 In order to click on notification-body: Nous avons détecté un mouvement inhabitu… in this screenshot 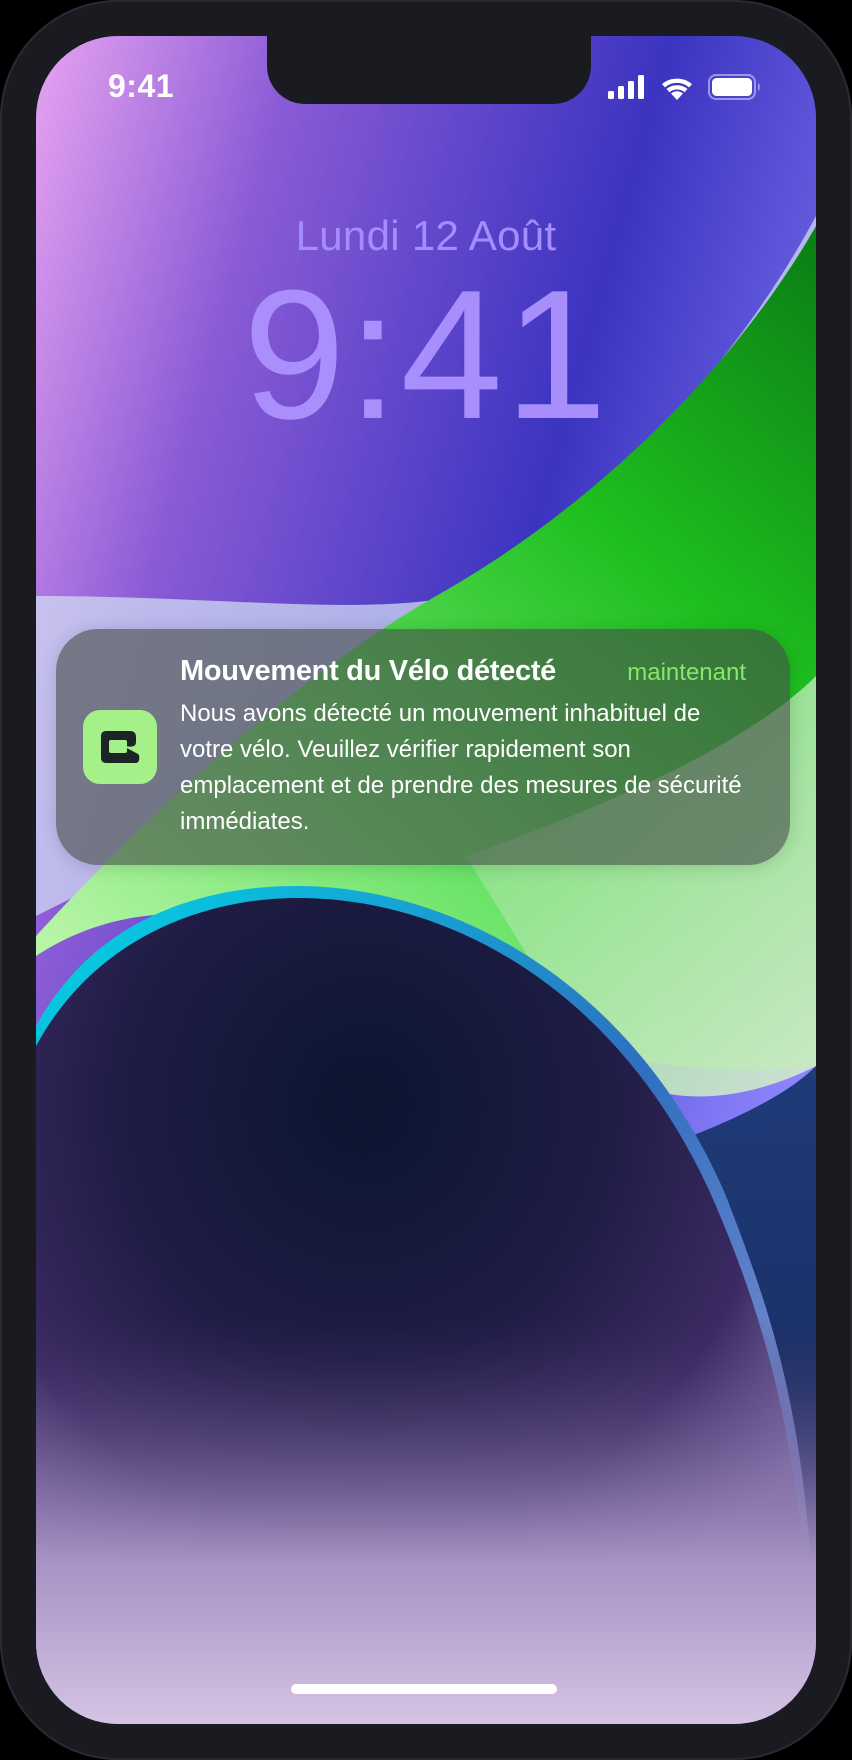, I will do `click(461, 767)`.